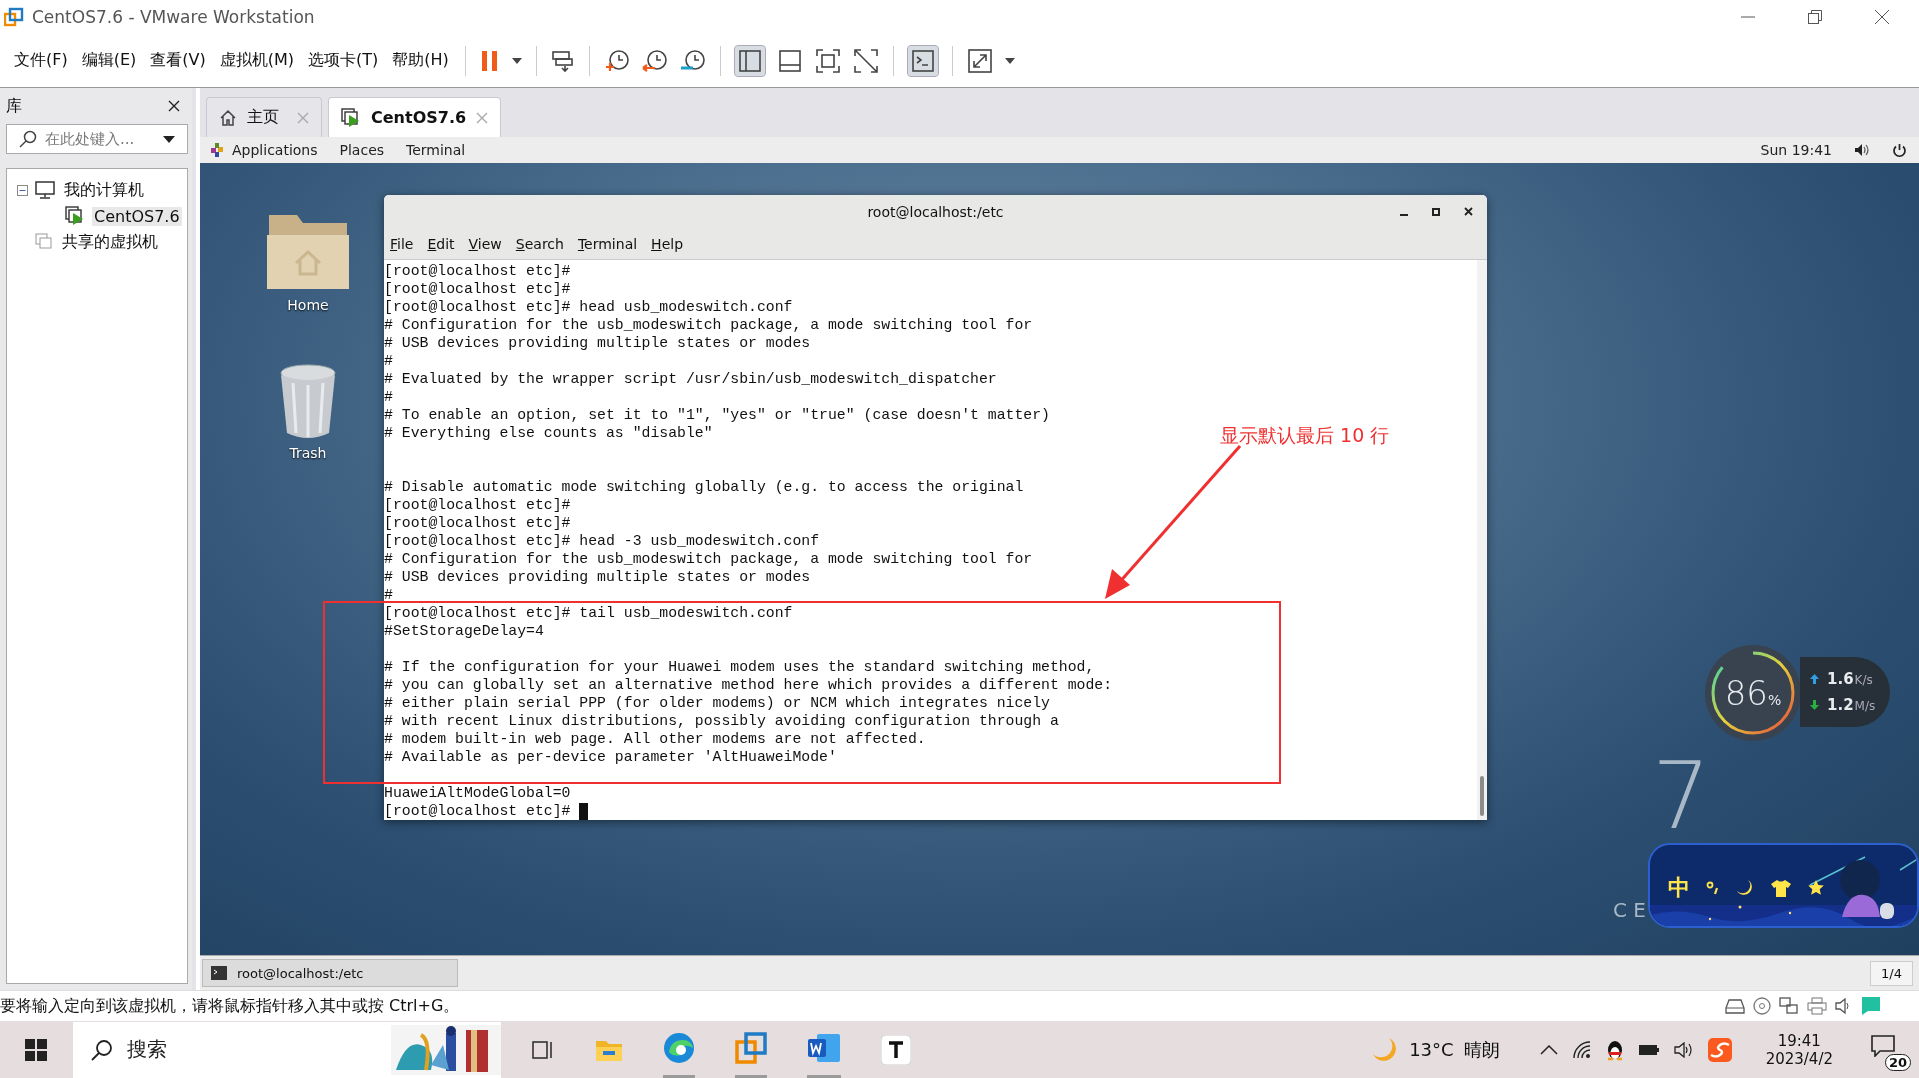 This screenshot has height=1078, width=1919. Describe the element at coordinates (1548, 1049) in the screenshot. I see `chevron-up-icon` at that location.